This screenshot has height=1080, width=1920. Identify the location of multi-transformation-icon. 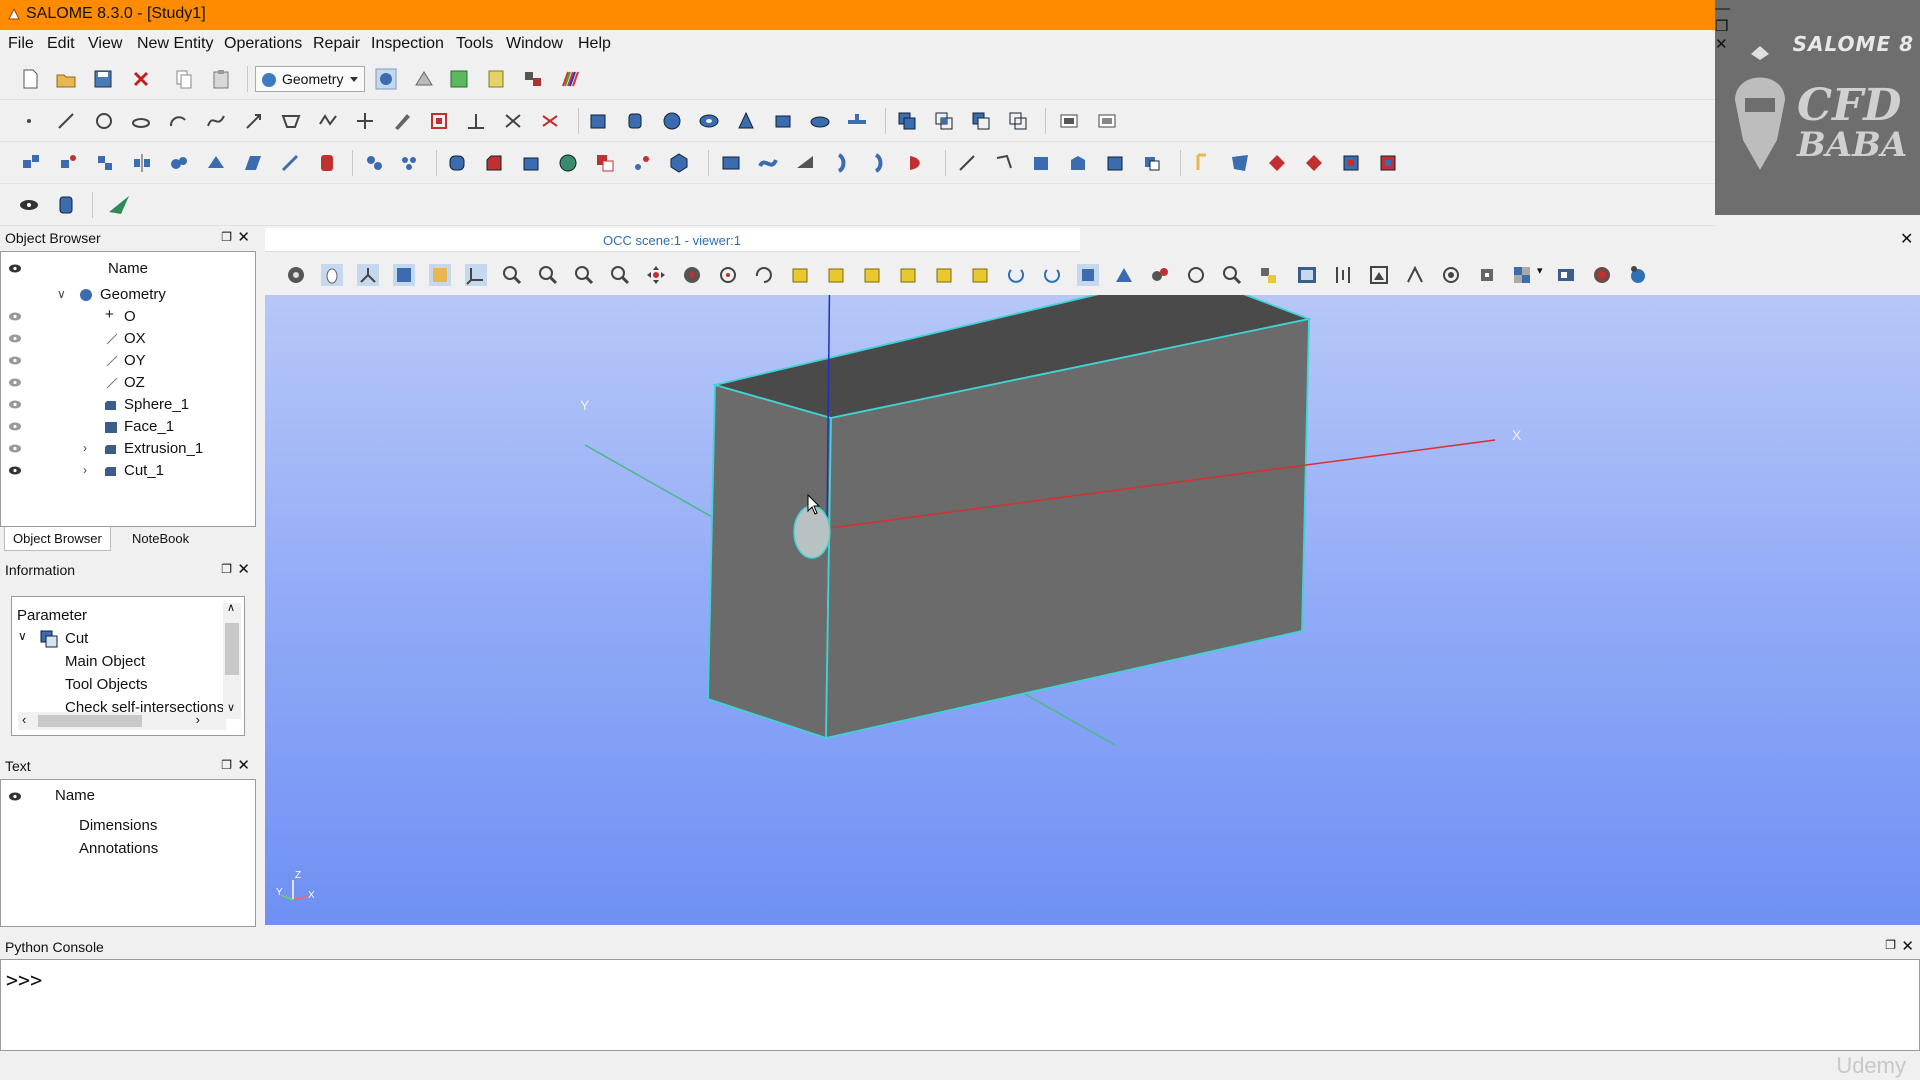
(1351, 163).